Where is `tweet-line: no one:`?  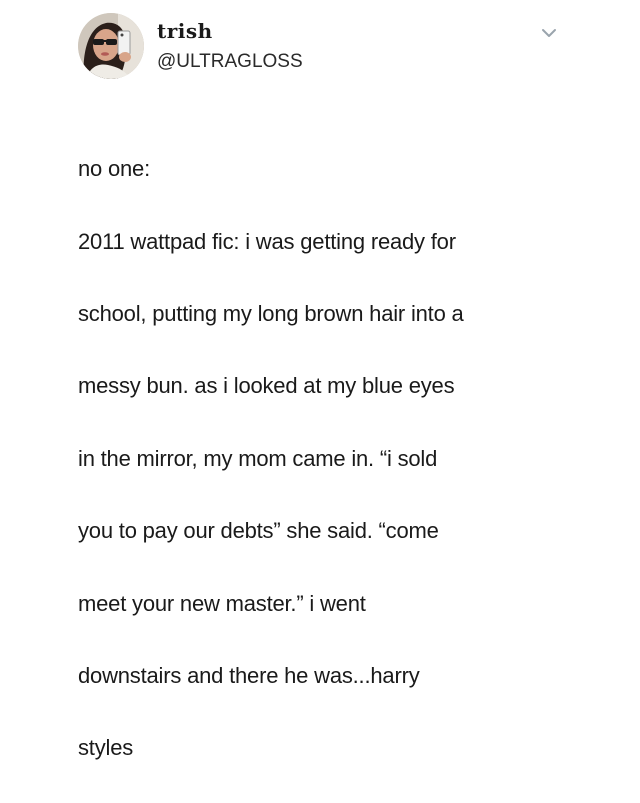
tweet-line: no one: is located at coordinates (114, 169).